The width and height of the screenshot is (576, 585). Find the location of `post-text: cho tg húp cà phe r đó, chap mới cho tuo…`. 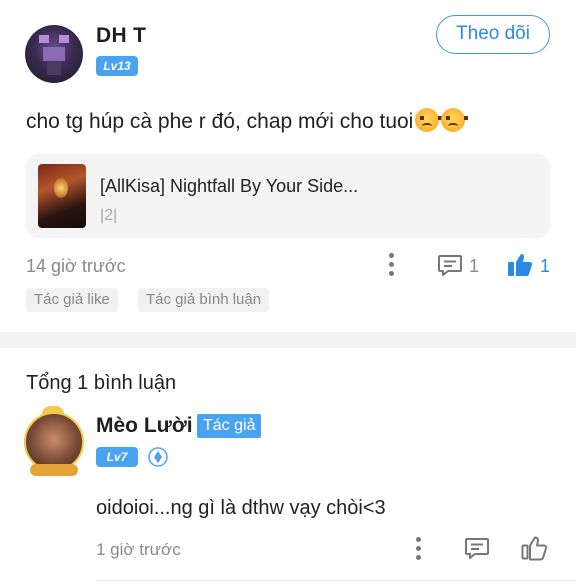

post-text: cho tg húp cà phe r đó, chap mới cho tuo… is located at coordinates (247, 121).